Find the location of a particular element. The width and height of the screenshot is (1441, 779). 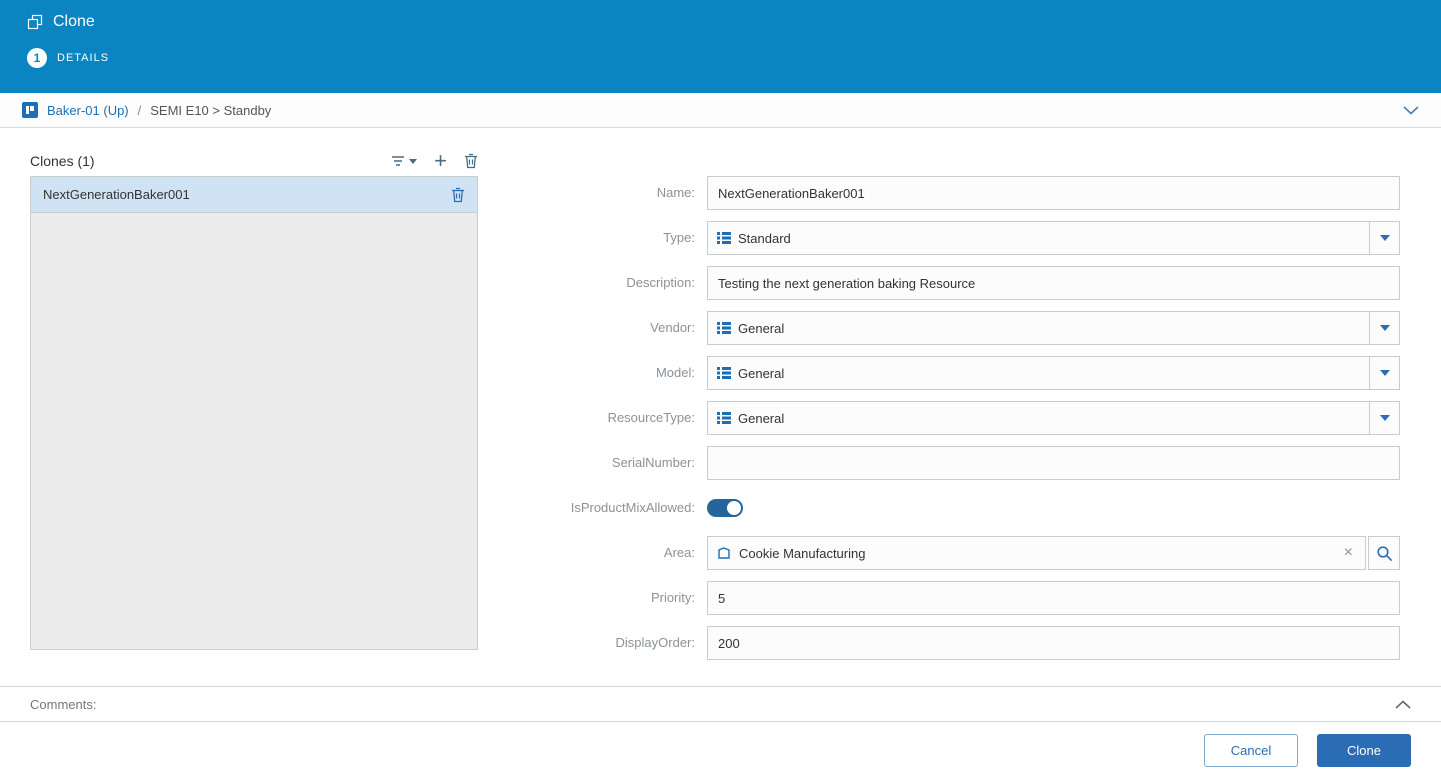

area-icon is located at coordinates (724, 553).